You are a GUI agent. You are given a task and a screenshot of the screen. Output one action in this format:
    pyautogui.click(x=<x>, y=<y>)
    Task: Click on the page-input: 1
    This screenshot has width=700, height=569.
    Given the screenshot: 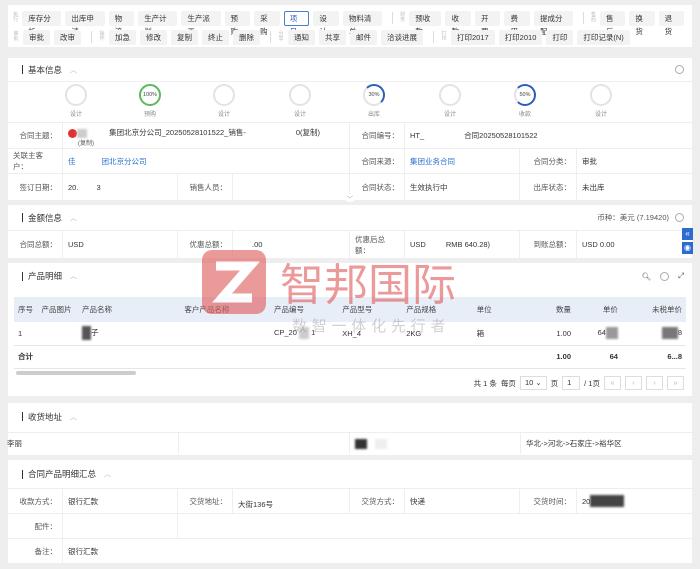 What is the action you would take?
    pyautogui.click(x=571, y=383)
    